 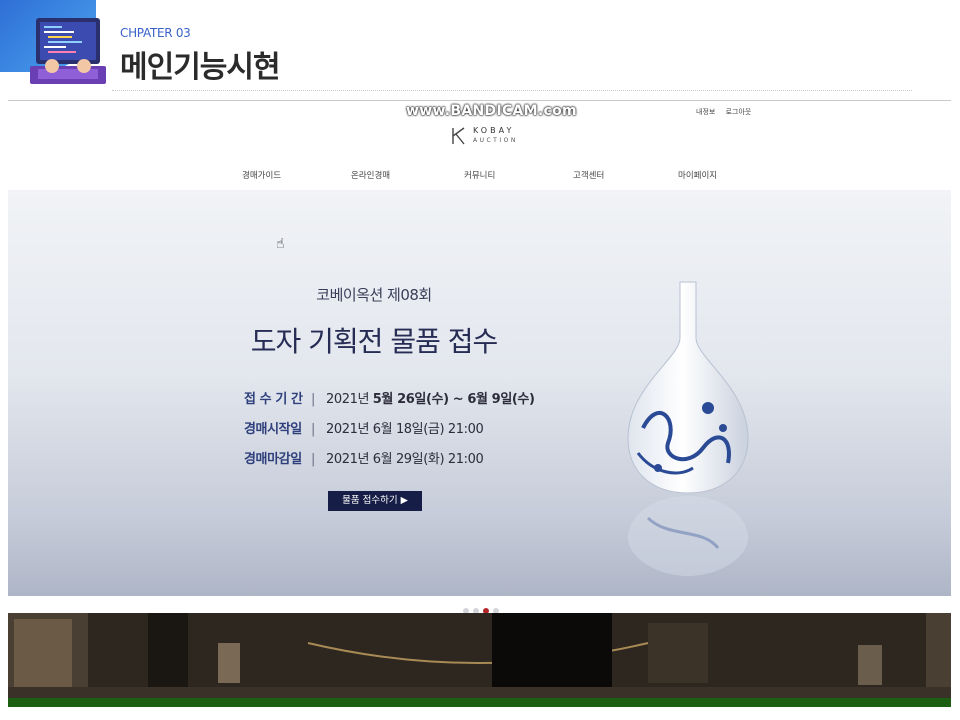 What do you see at coordinates (370, 175) in the screenshot?
I see `nav-online-auction: 온라인경매` at bounding box center [370, 175].